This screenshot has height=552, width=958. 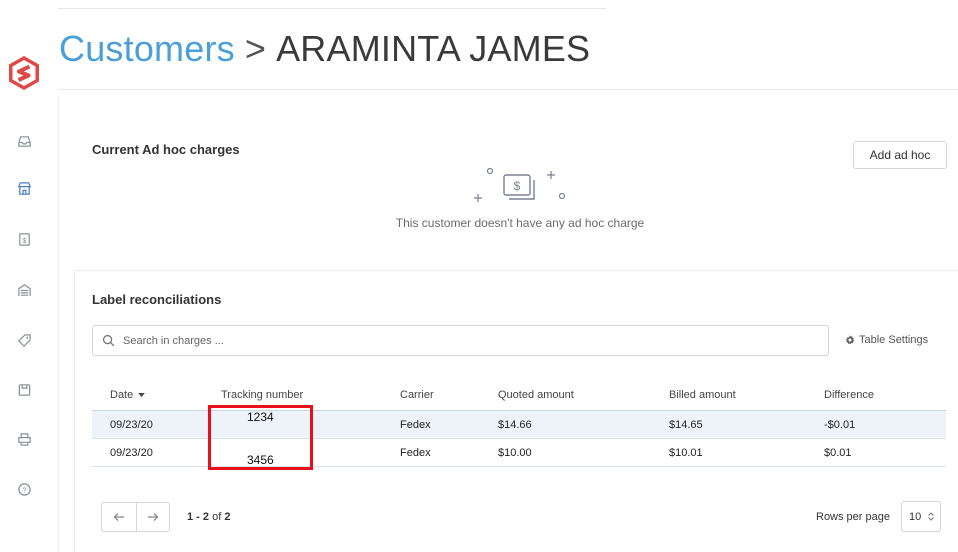 I want to click on header-top-line, so click(x=332, y=8).